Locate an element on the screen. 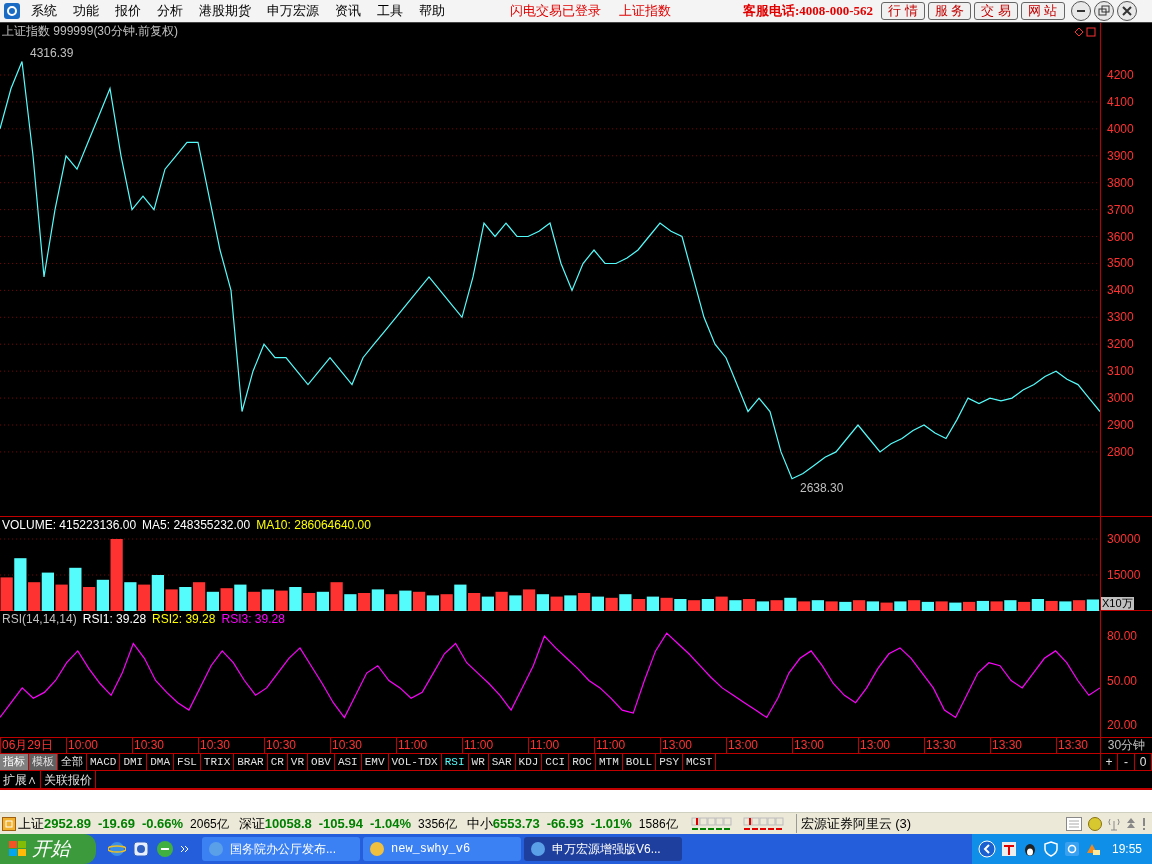 The height and width of the screenshot is (864, 1152). period-label: 30分钟 is located at coordinates (1126, 745).